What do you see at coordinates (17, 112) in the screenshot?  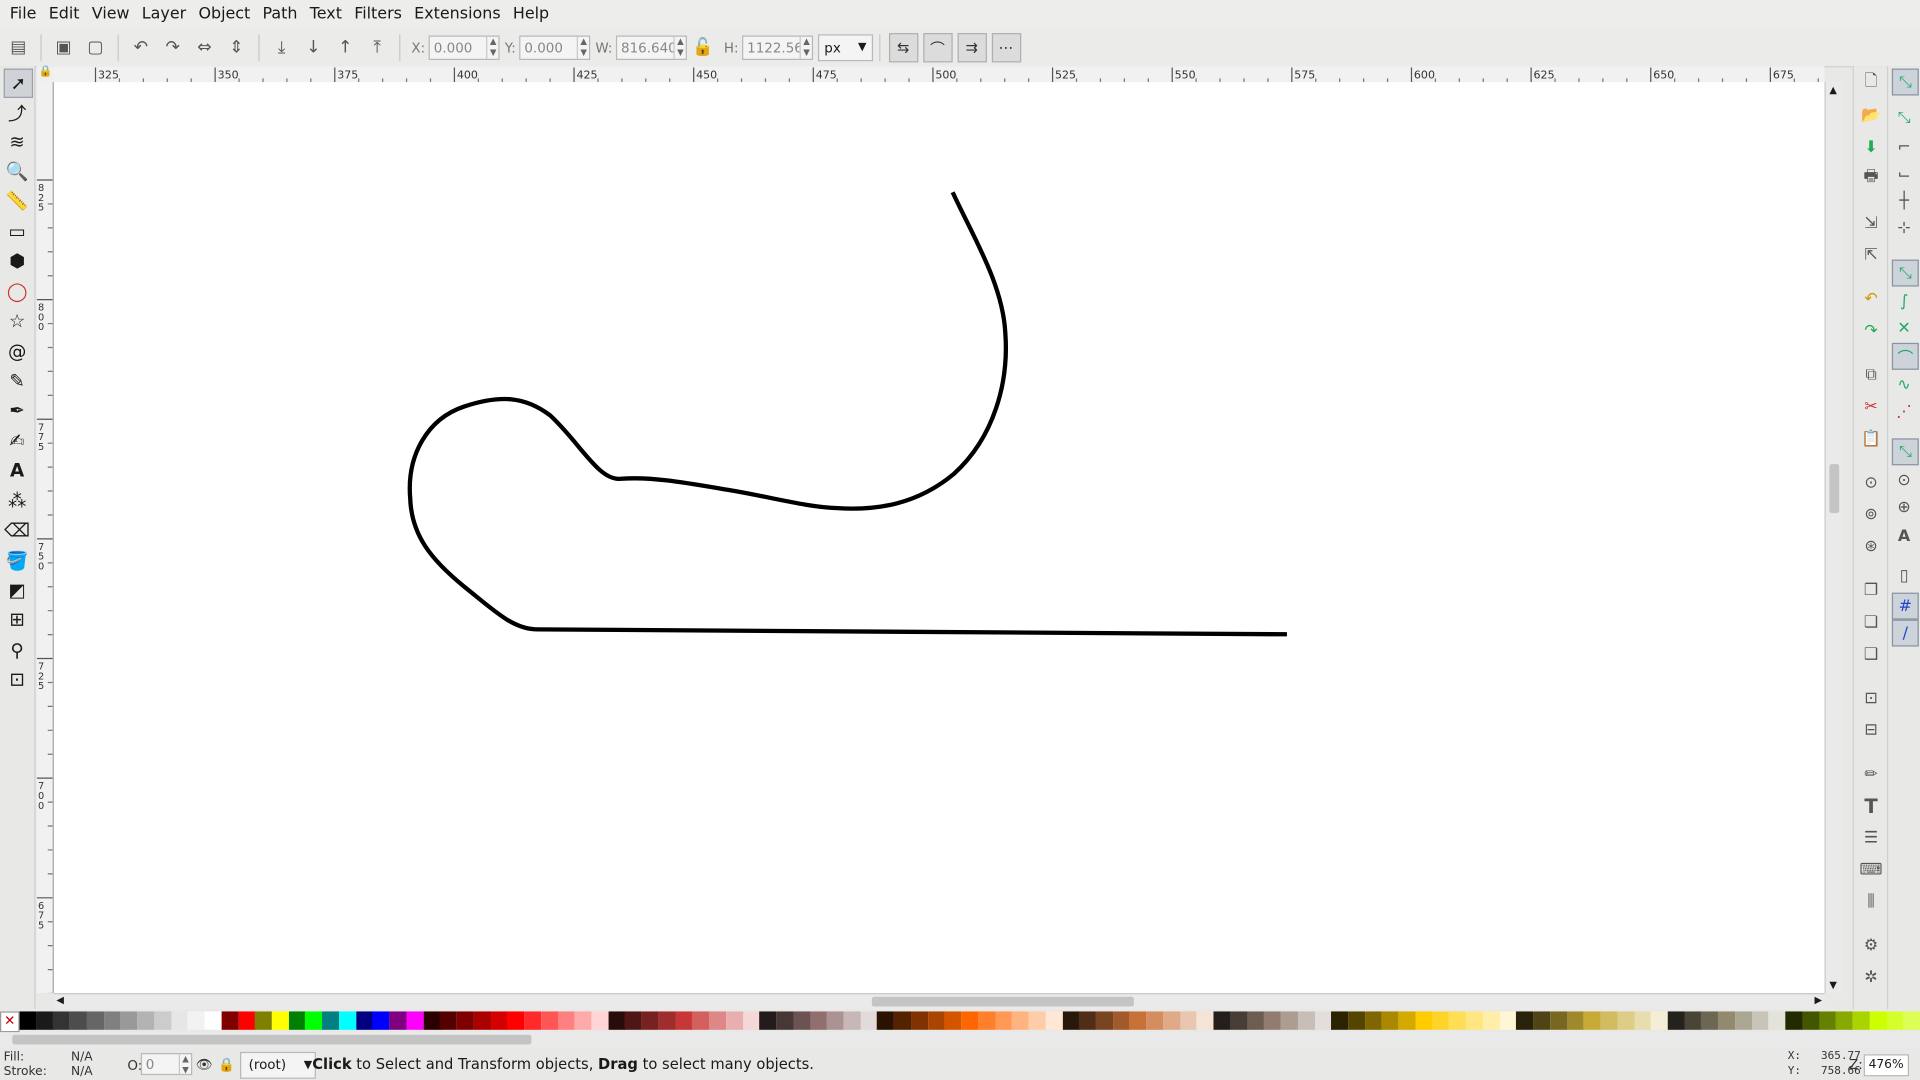 I see `node-tool-icon: ⤴` at bounding box center [17, 112].